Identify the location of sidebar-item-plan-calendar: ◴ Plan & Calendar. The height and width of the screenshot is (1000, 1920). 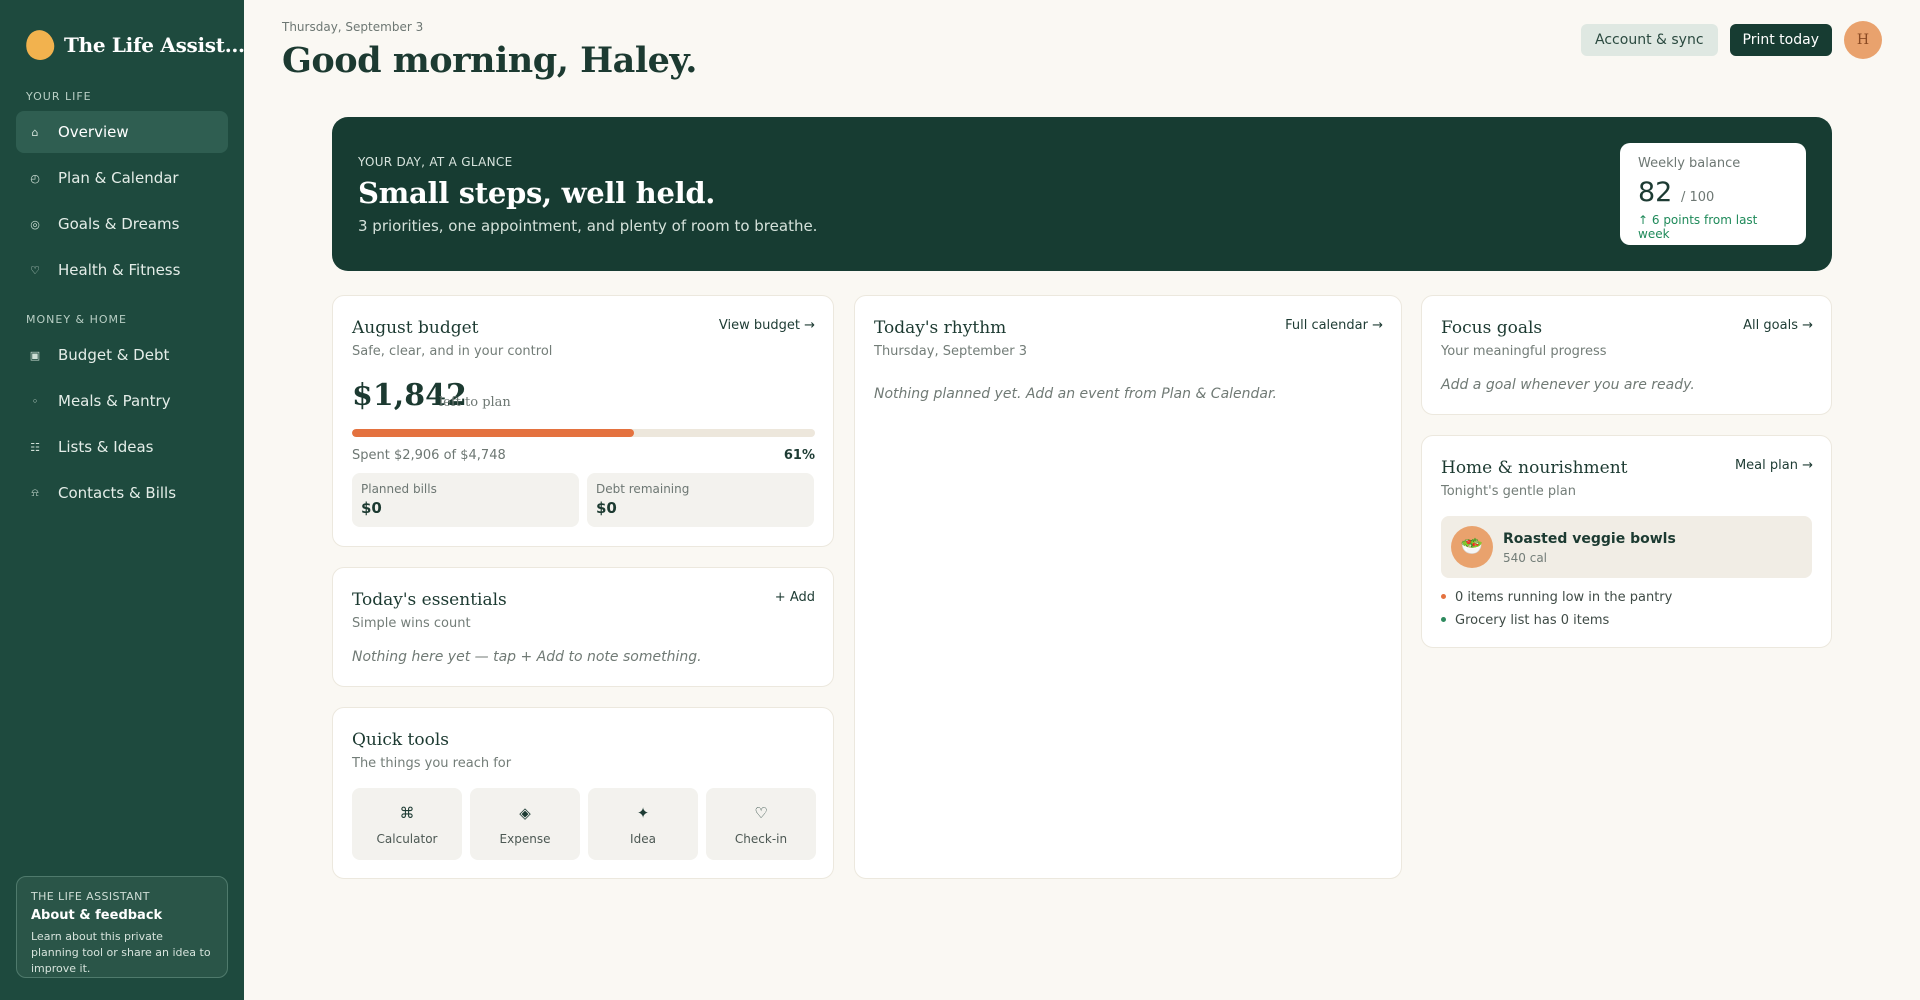
(122, 178).